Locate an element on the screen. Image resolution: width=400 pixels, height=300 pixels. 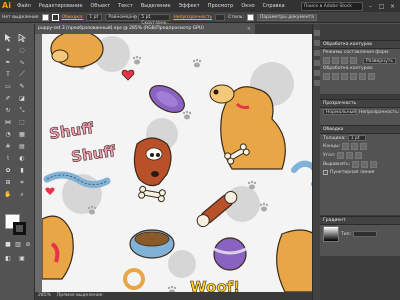
stroke-weight-field: 1 pt is located at coordinates (94, 17).